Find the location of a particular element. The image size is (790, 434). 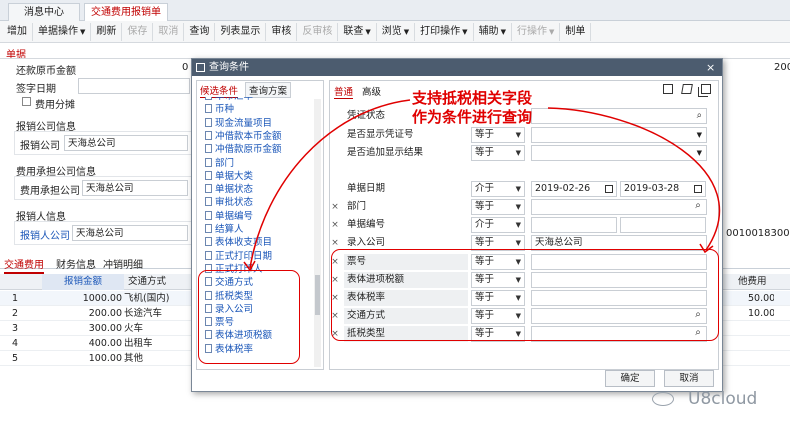

watermark: U8cloud is located at coordinates (723, 399).